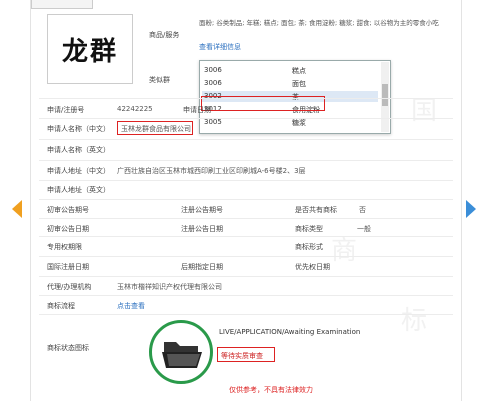  I want to click on dd-code: 3005, so click(213, 122).